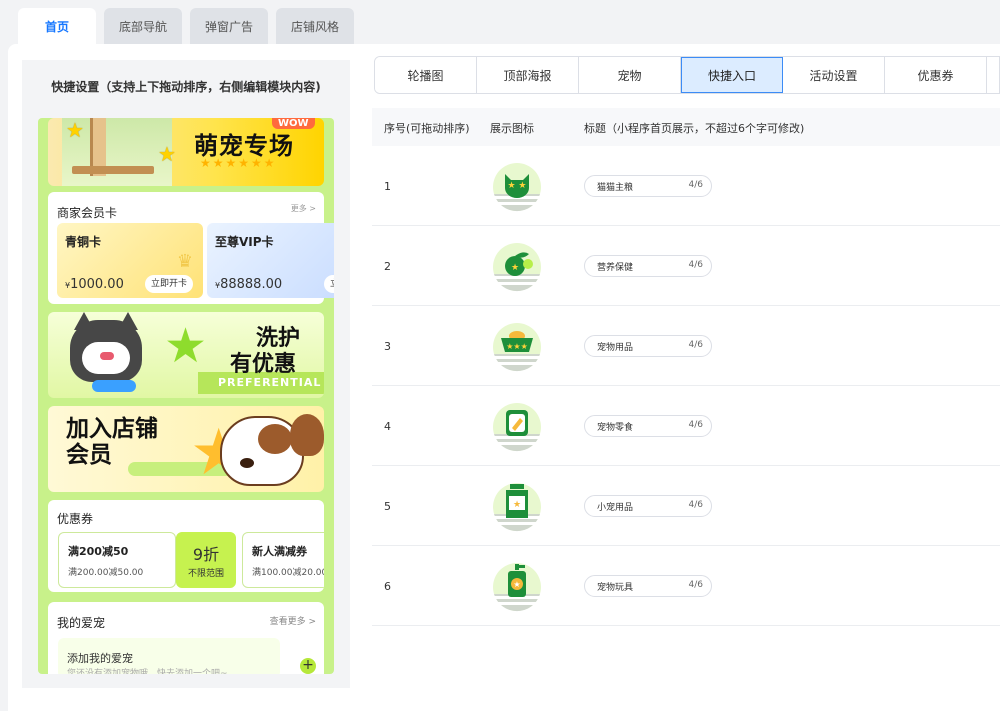 The height and width of the screenshot is (711, 1000). I want to click on coupon-title: 优惠券, so click(75, 519).